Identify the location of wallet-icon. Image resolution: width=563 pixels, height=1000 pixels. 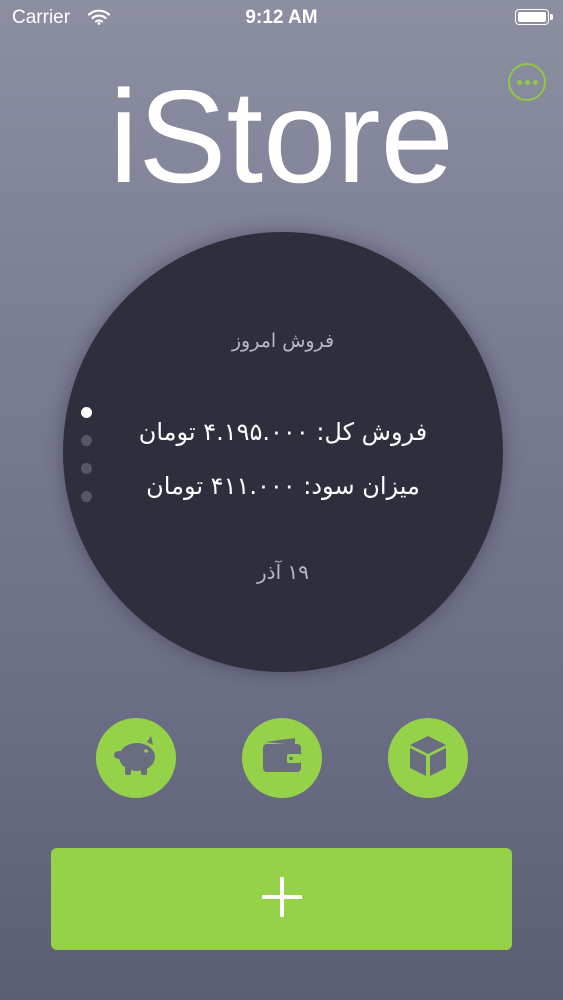
(282, 758).